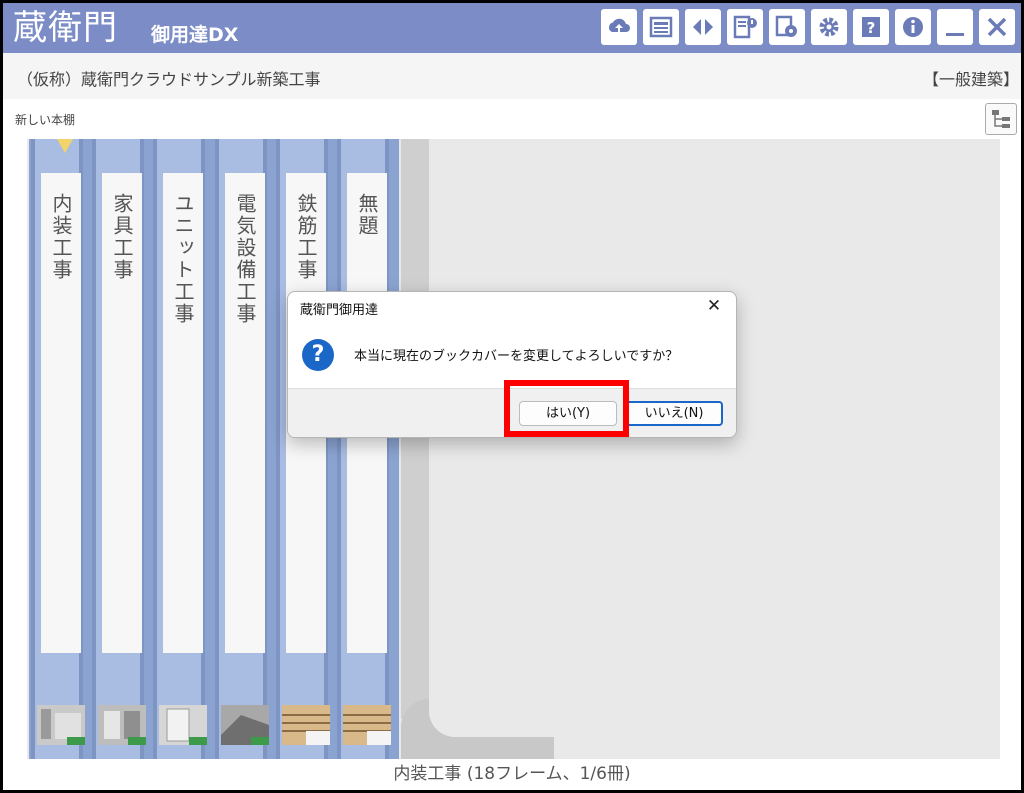 The height and width of the screenshot is (793, 1024). I want to click on close-icon, so click(997, 27).